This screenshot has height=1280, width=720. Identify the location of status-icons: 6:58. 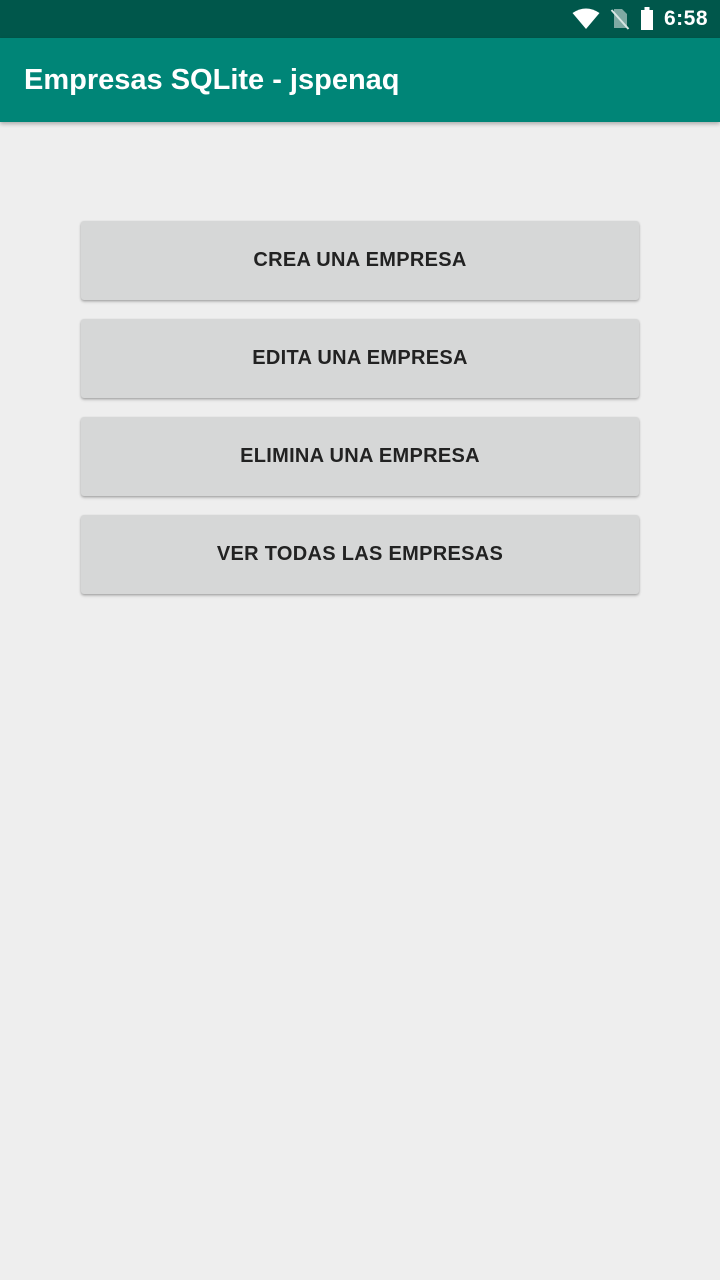
(640, 19).